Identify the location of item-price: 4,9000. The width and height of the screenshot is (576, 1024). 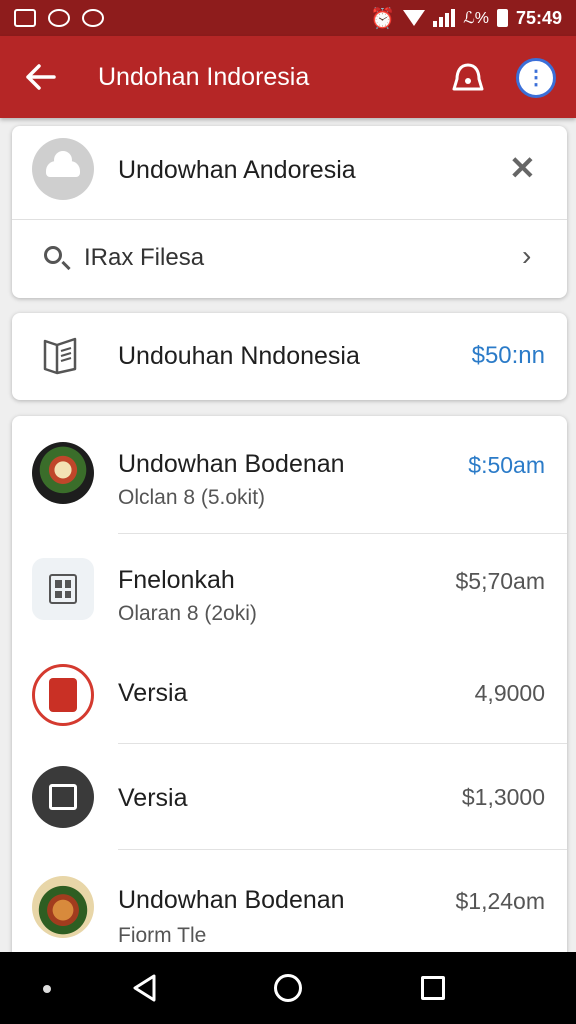
(509, 693).